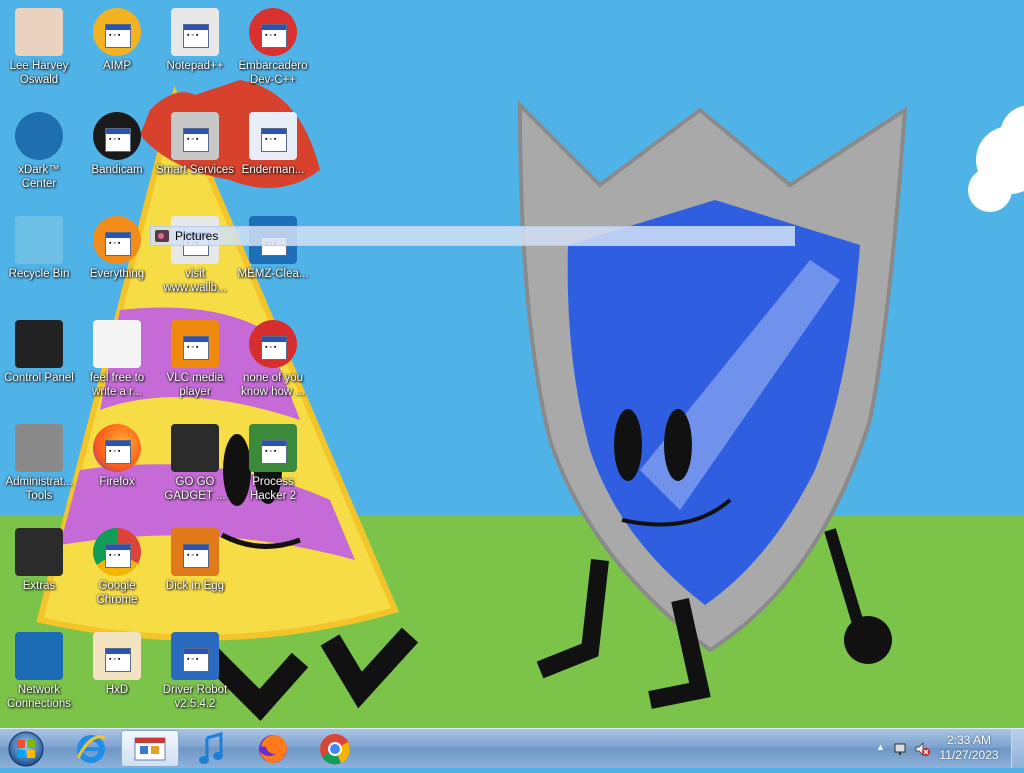 This screenshot has height=773, width=1024. What do you see at coordinates (1017, 748) in the screenshot?
I see `show-desktop-button` at bounding box center [1017, 748].